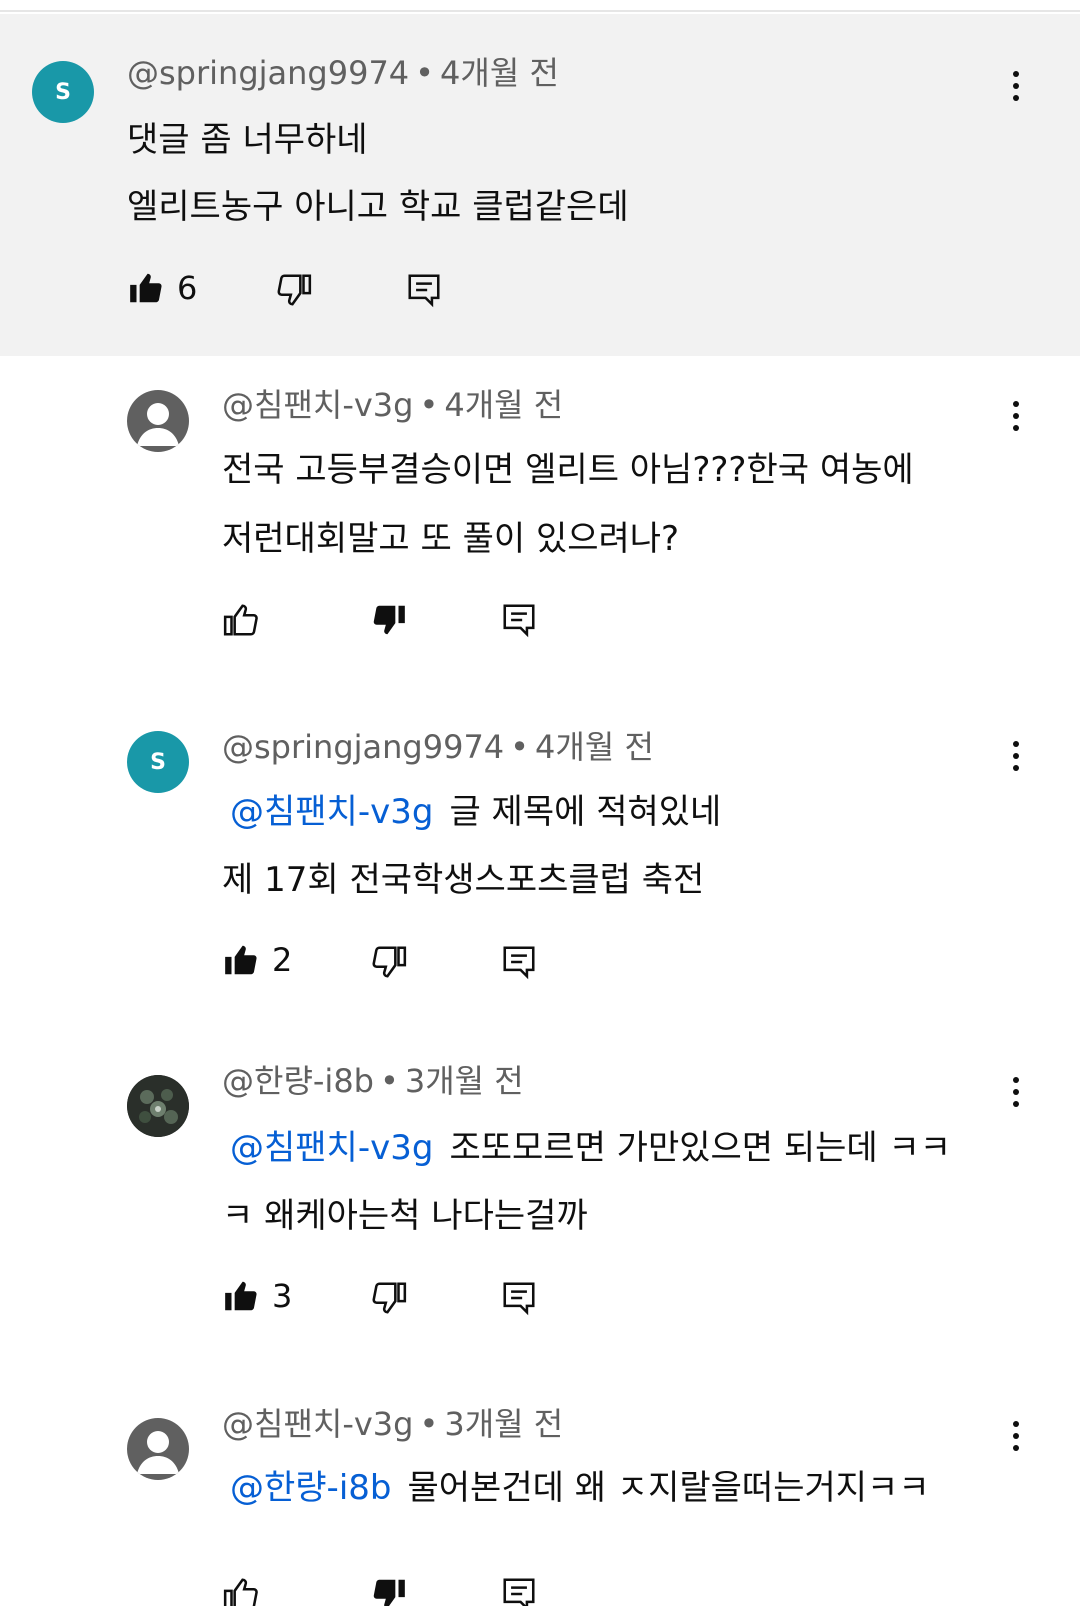 The height and width of the screenshot is (1606, 1080). Describe the element at coordinates (405, 1216) in the screenshot. I see `comment-text-line: ㅋ 왜케아는척 나다는걸까` at that location.